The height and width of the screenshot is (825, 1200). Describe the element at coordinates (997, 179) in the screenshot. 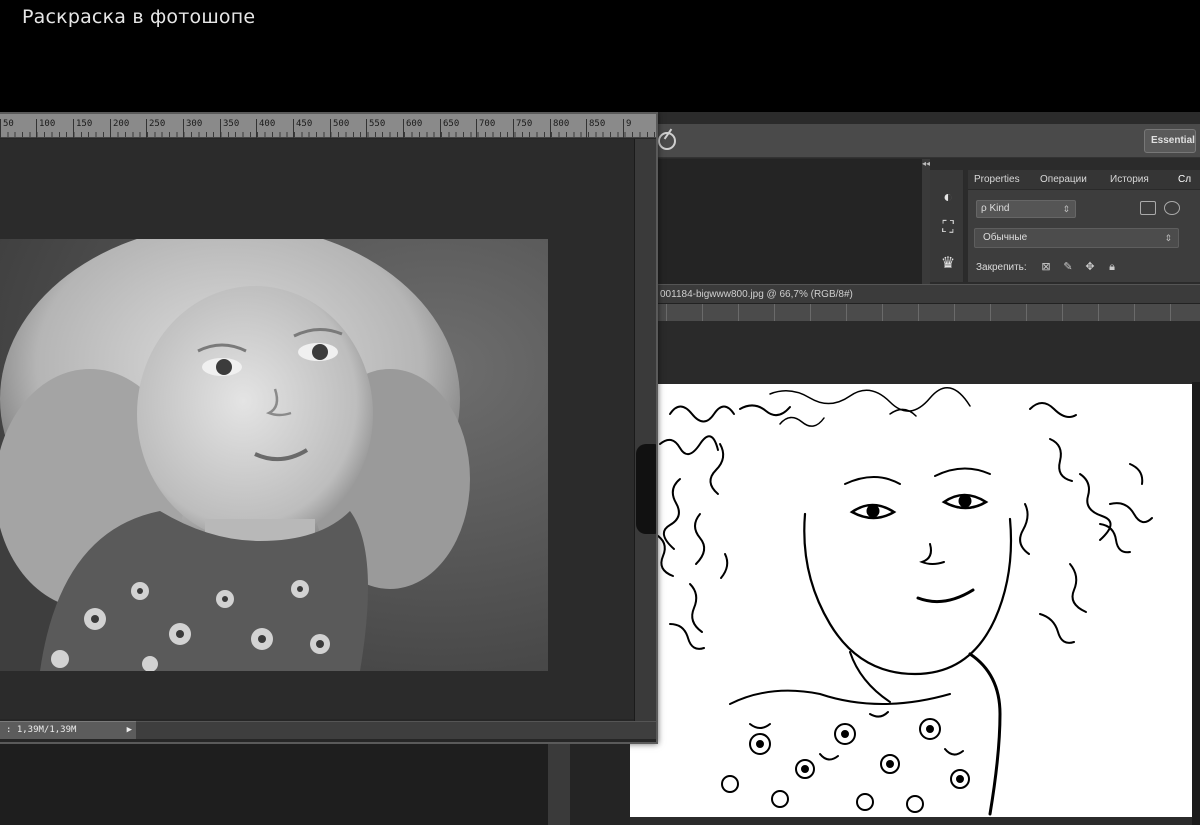

I see `tab-properties: Properties` at that location.